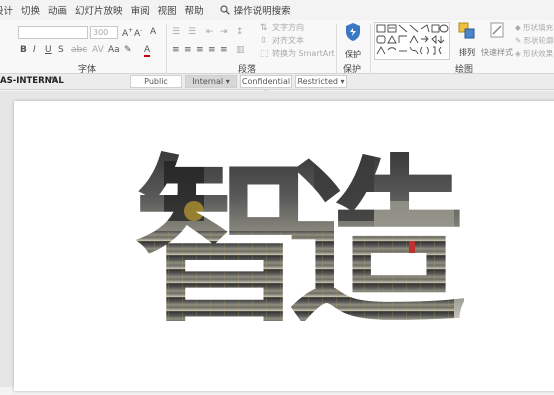 This screenshot has height=395, width=554. I want to click on menu-item-view: 视图, so click(171, 10).